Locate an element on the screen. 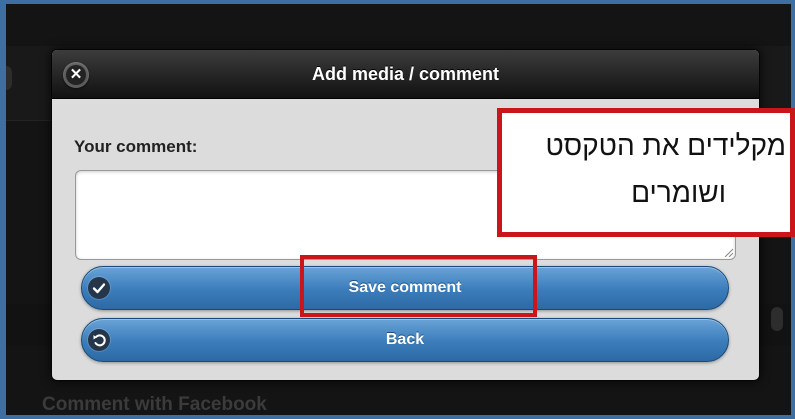 The image size is (795, 419). back-label: Back is located at coordinates (405, 339).